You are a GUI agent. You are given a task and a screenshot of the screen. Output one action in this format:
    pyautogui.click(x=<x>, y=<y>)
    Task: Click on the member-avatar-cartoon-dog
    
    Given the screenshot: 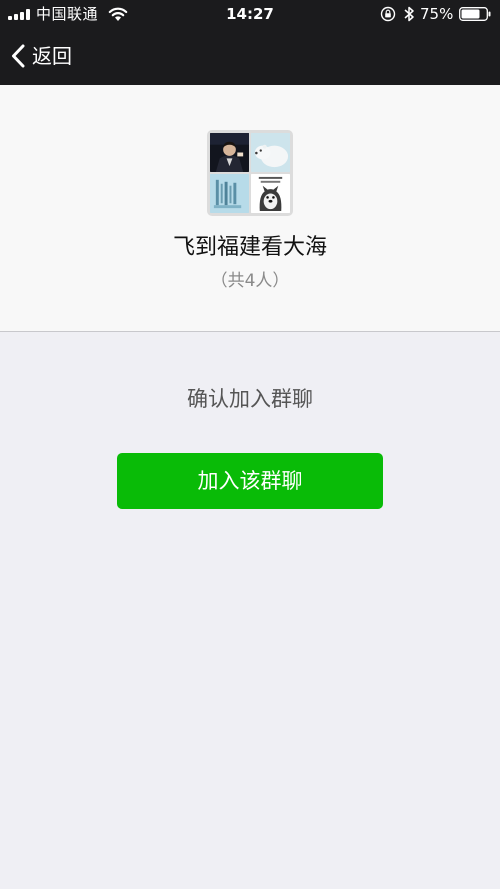 What is the action you would take?
    pyautogui.click(x=270, y=193)
    